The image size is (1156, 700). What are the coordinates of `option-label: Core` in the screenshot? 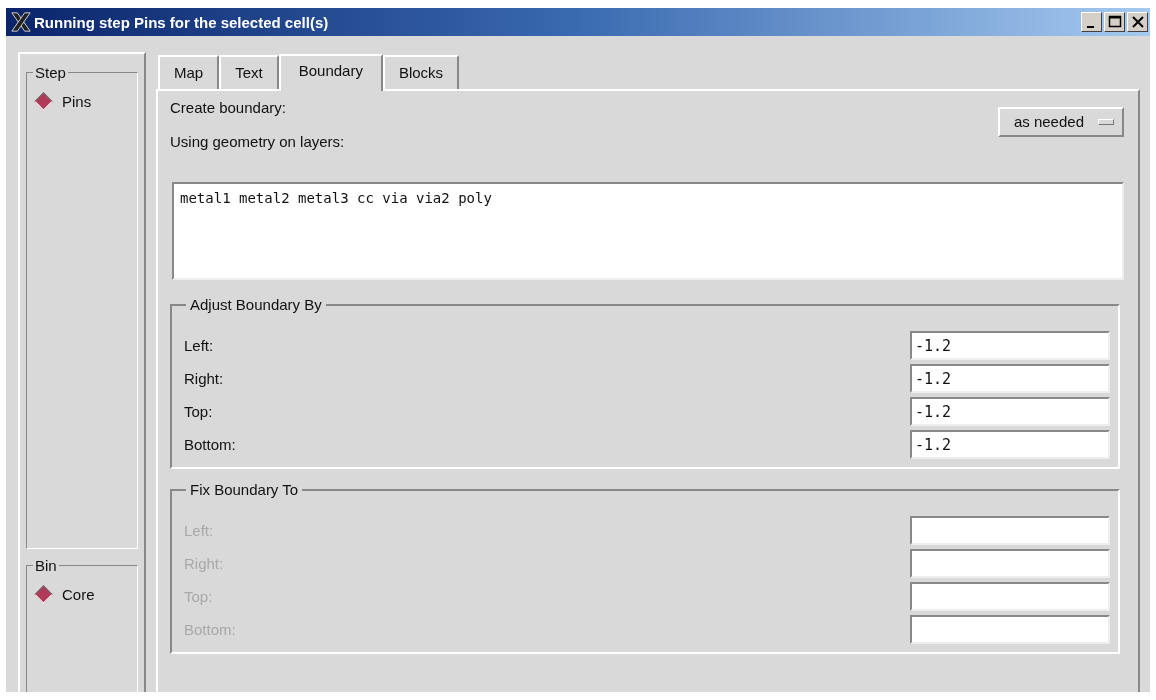 It's located at (78, 594).